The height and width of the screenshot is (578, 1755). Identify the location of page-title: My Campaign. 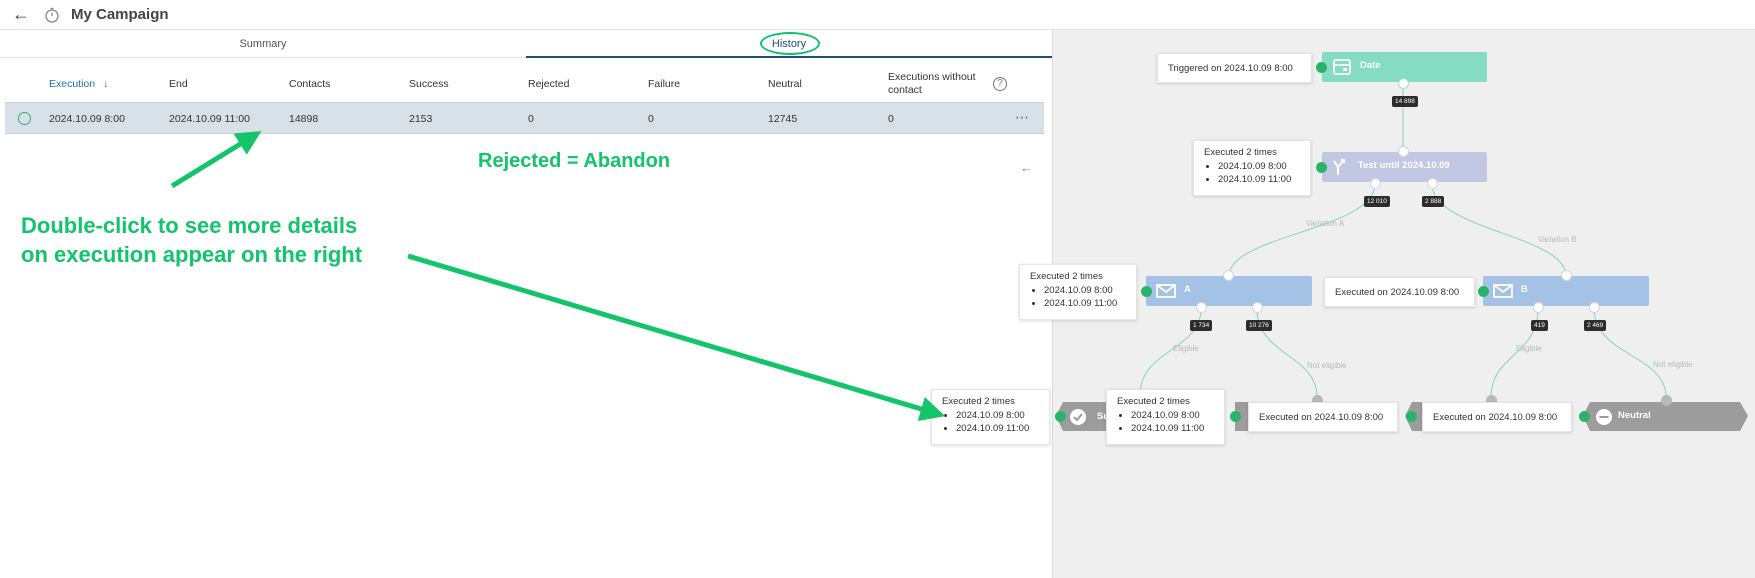
(120, 14).